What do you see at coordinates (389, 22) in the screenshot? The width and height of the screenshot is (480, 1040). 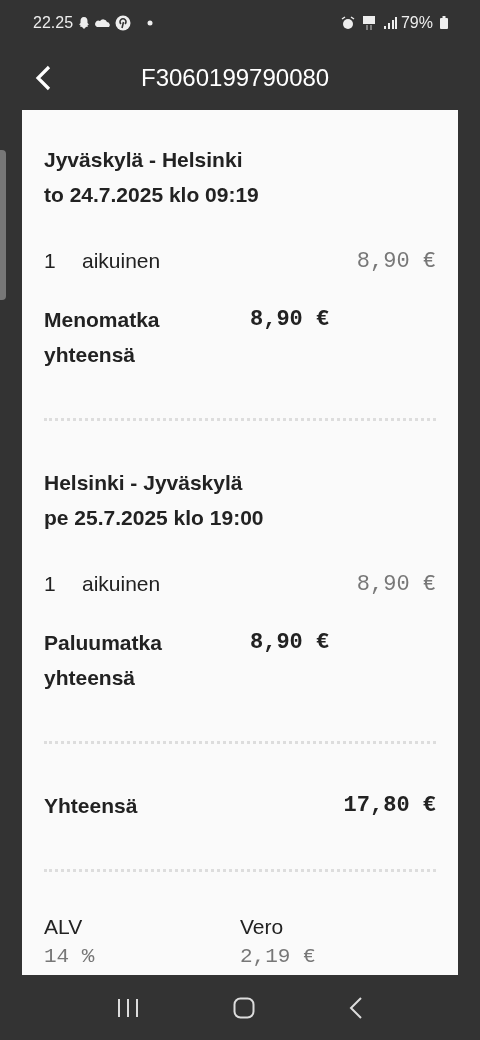 I see `signal-icon` at bounding box center [389, 22].